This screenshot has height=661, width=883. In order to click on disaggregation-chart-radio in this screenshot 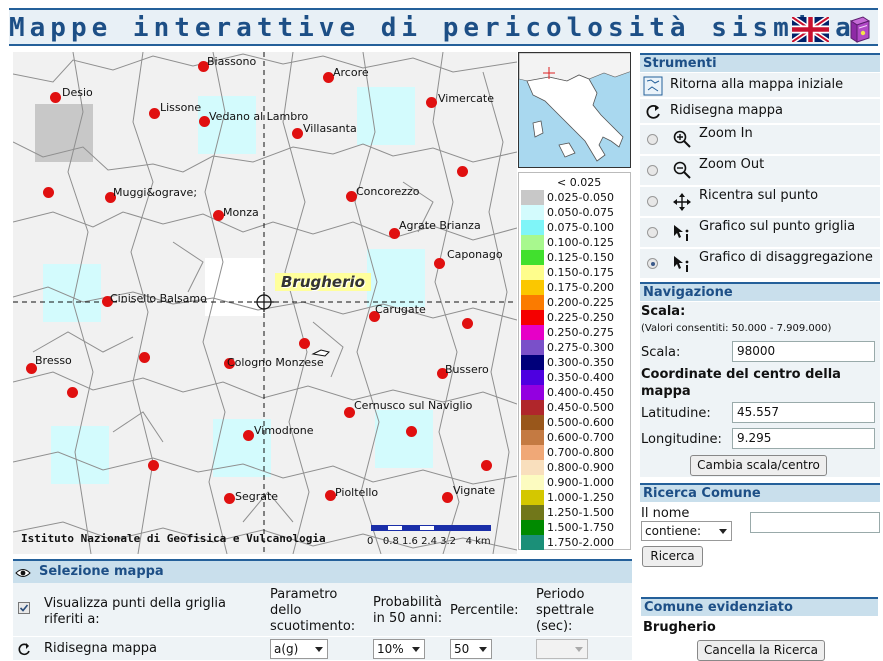, I will do `click(652, 263)`.